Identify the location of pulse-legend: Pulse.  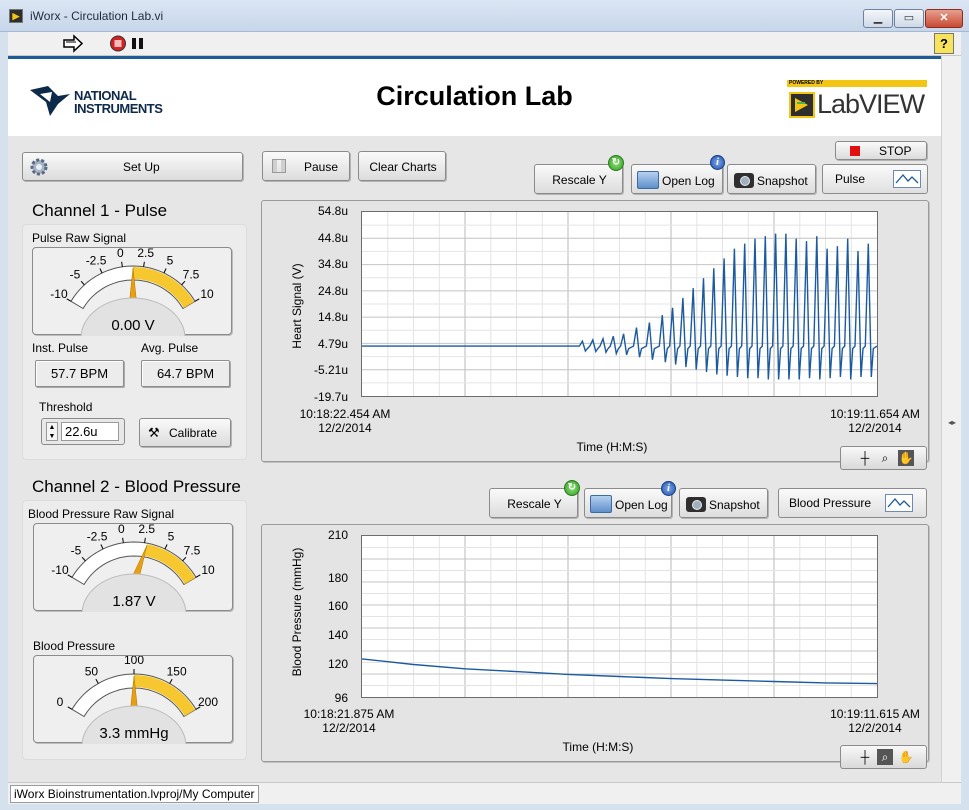
(875, 179).